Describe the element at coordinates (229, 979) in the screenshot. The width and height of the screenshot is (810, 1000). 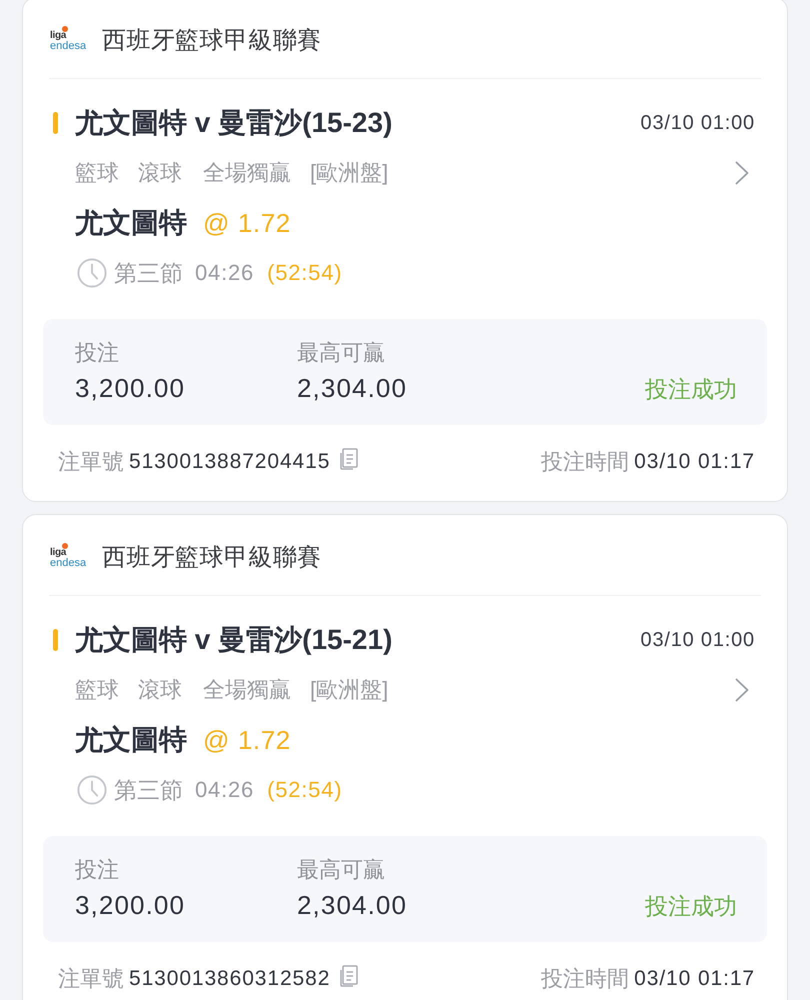
I see `ticket-number: 5130013860312582` at that location.